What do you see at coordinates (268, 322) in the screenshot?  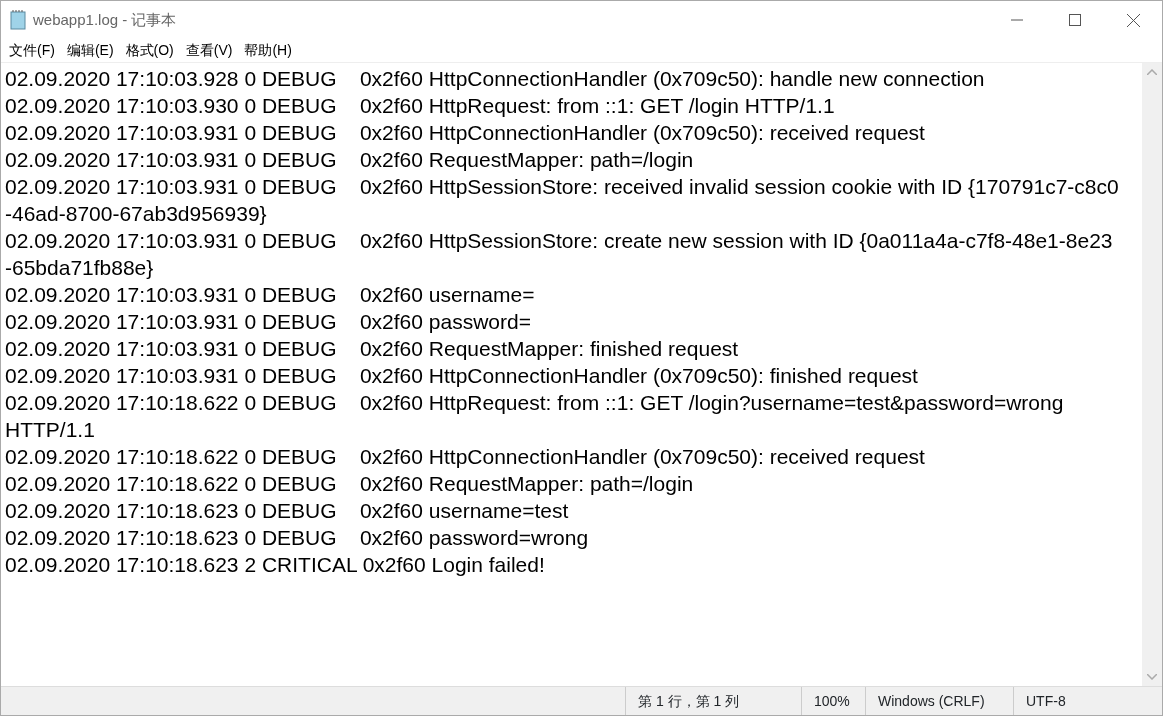 I see `log-line: 02.09.2020 17:10:03.931 0 DEBUG 0x2f60 password=` at bounding box center [268, 322].